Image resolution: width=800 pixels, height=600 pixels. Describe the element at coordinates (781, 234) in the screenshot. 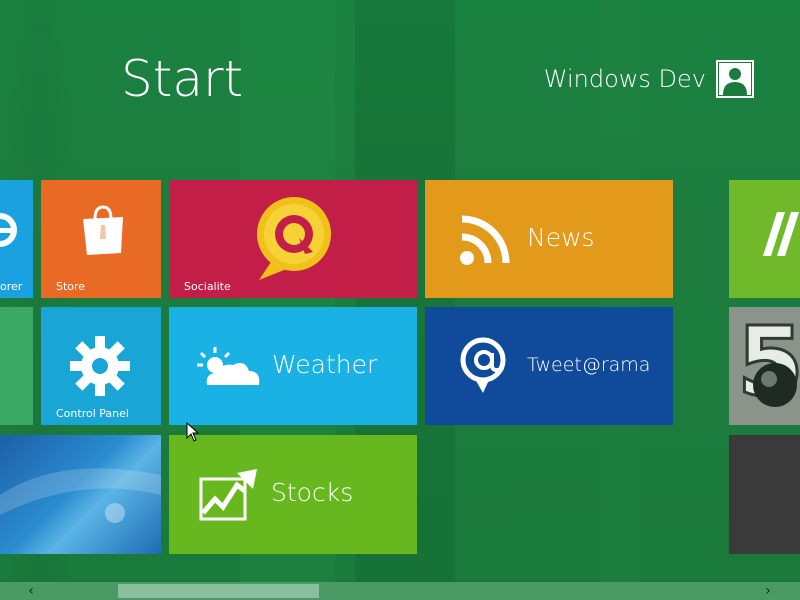

I see `slash-logo-icon` at that location.